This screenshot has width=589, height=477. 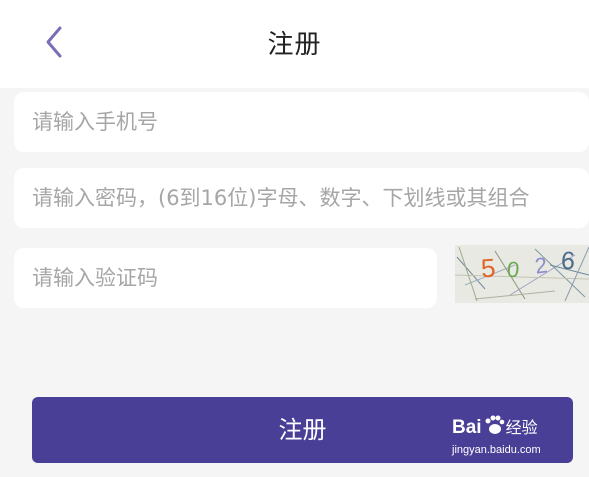 What do you see at coordinates (310, 122) in the screenshot?
I see `phone-input` at bounding box center [310, 122].